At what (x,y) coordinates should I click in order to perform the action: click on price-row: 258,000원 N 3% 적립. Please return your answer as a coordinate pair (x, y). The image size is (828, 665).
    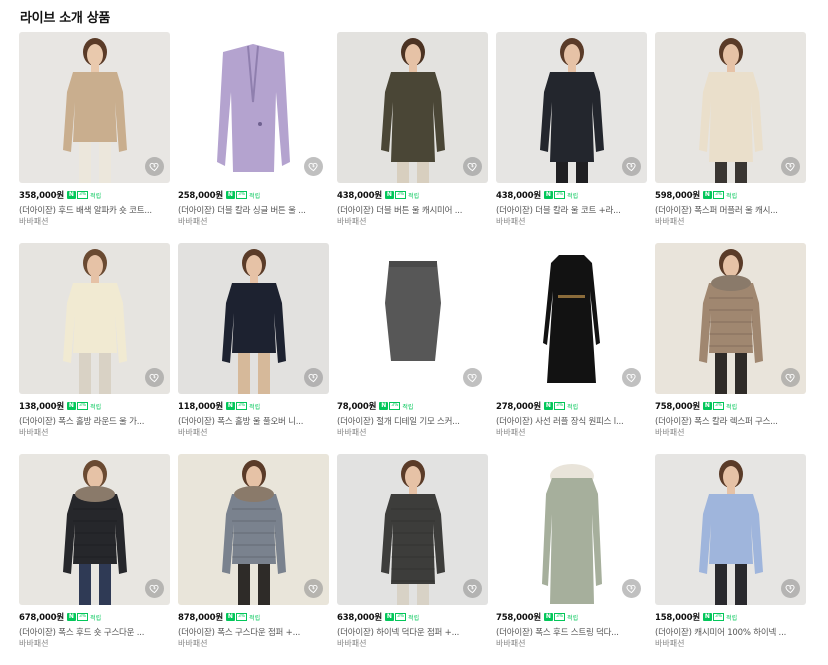
    Looking at the image, I should click on (219, 195).